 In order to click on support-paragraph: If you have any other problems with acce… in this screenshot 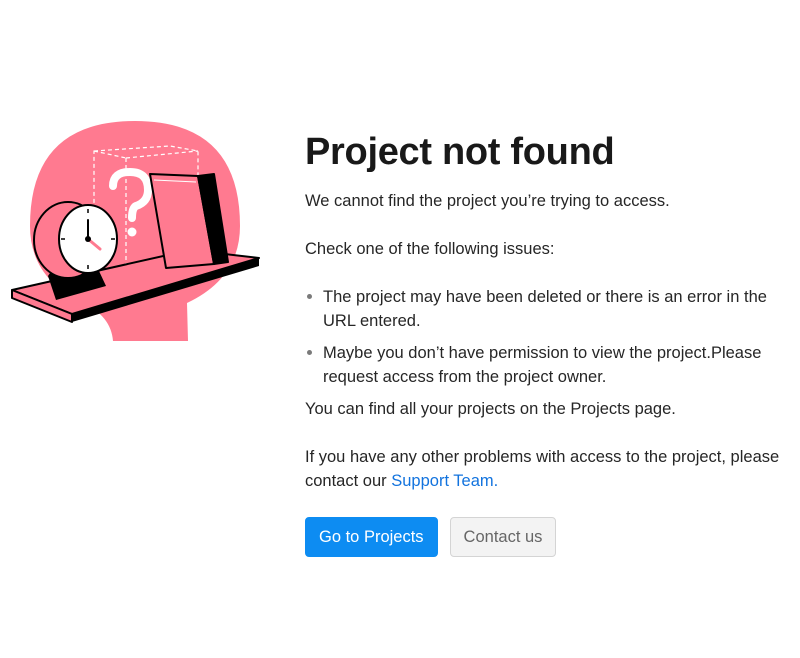, I will do `click(550, 469)`.